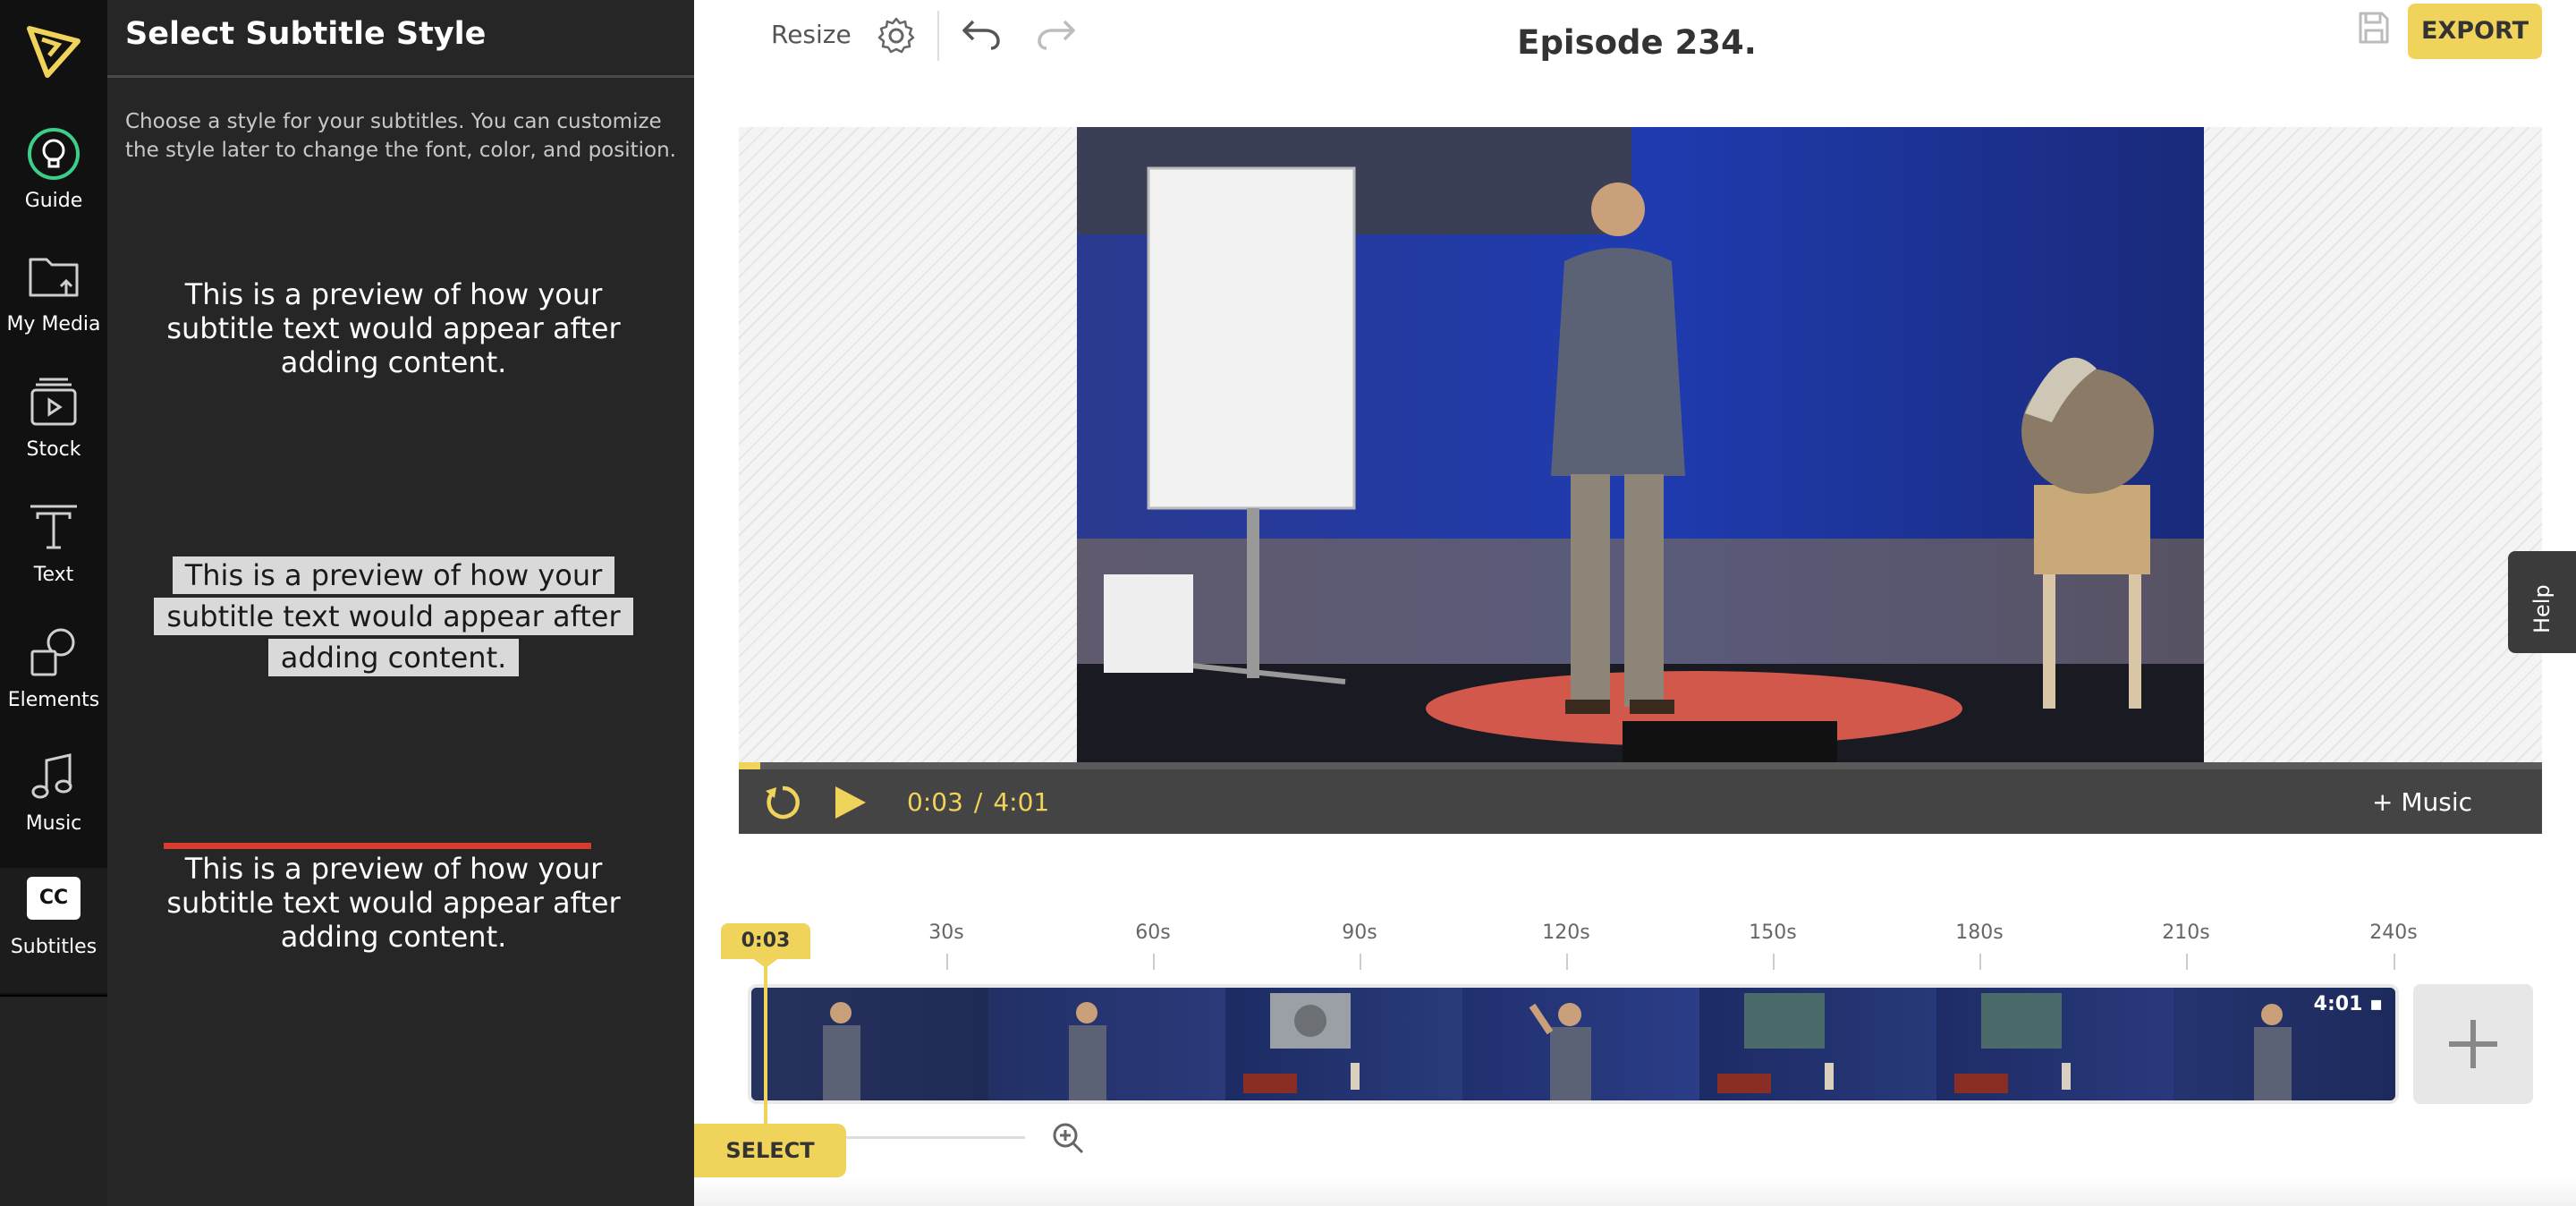 This screenshot has height=1206, width=2576. What do you see at coordinates (1021, 802) in the screenshot?
I see `total-duration: 4:01` at bounding box center [1021, 802].